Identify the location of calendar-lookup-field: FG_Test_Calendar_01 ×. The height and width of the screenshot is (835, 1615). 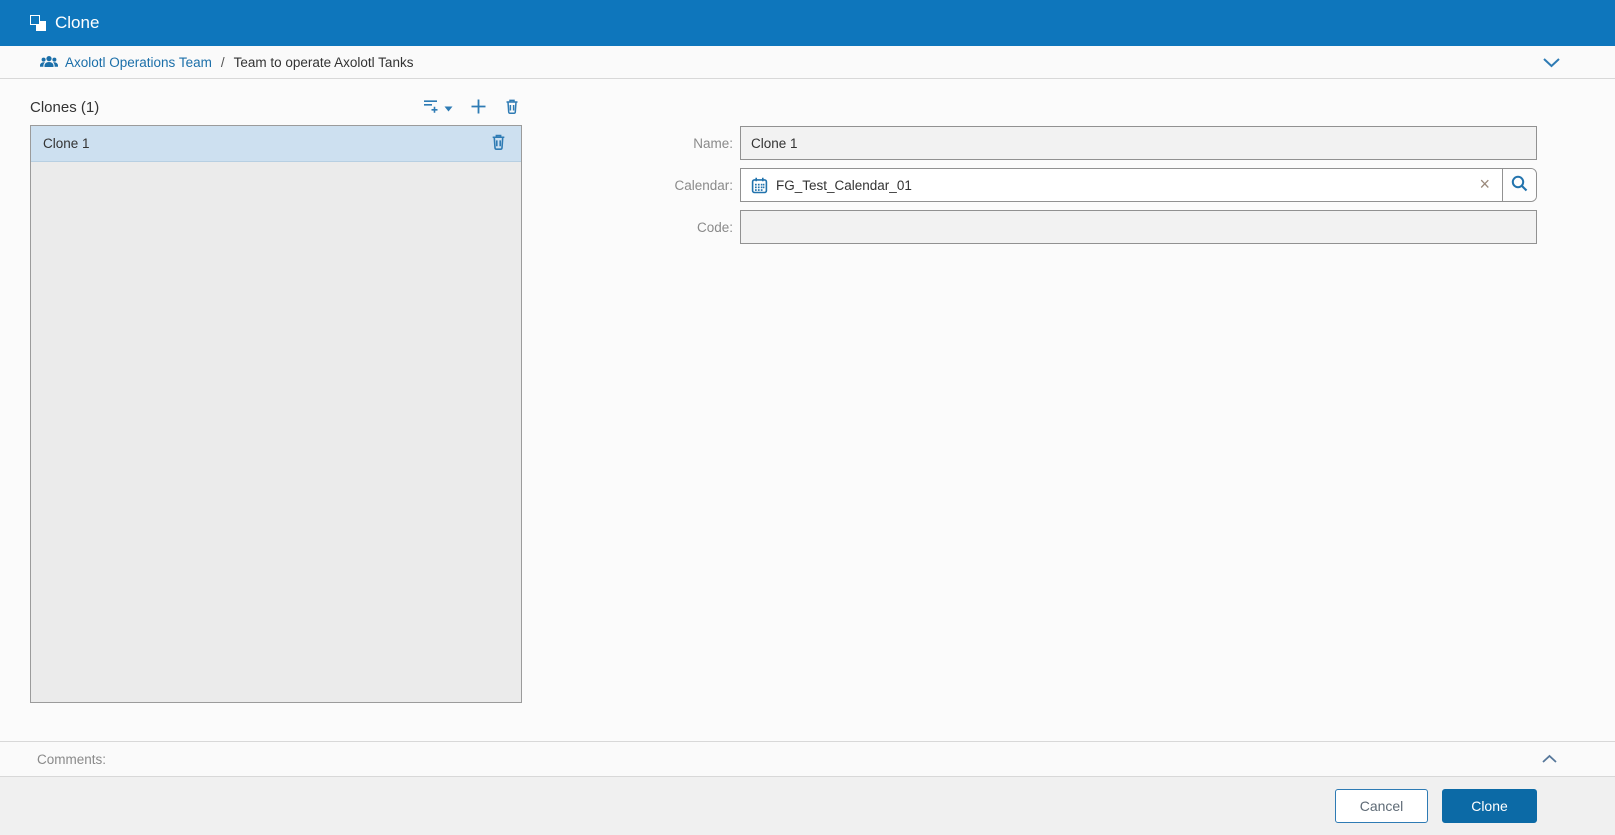
(1138, 185).